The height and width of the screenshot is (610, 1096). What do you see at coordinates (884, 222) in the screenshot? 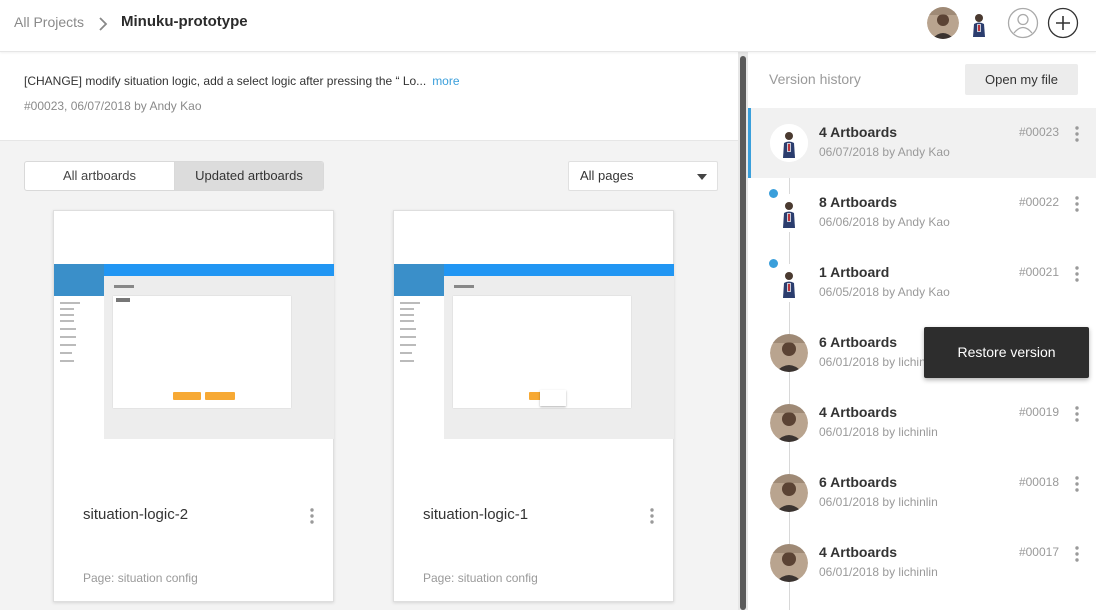
I see `version-meta: 06/06/2018 by Andy Kao` at bounding box center [884, 222].